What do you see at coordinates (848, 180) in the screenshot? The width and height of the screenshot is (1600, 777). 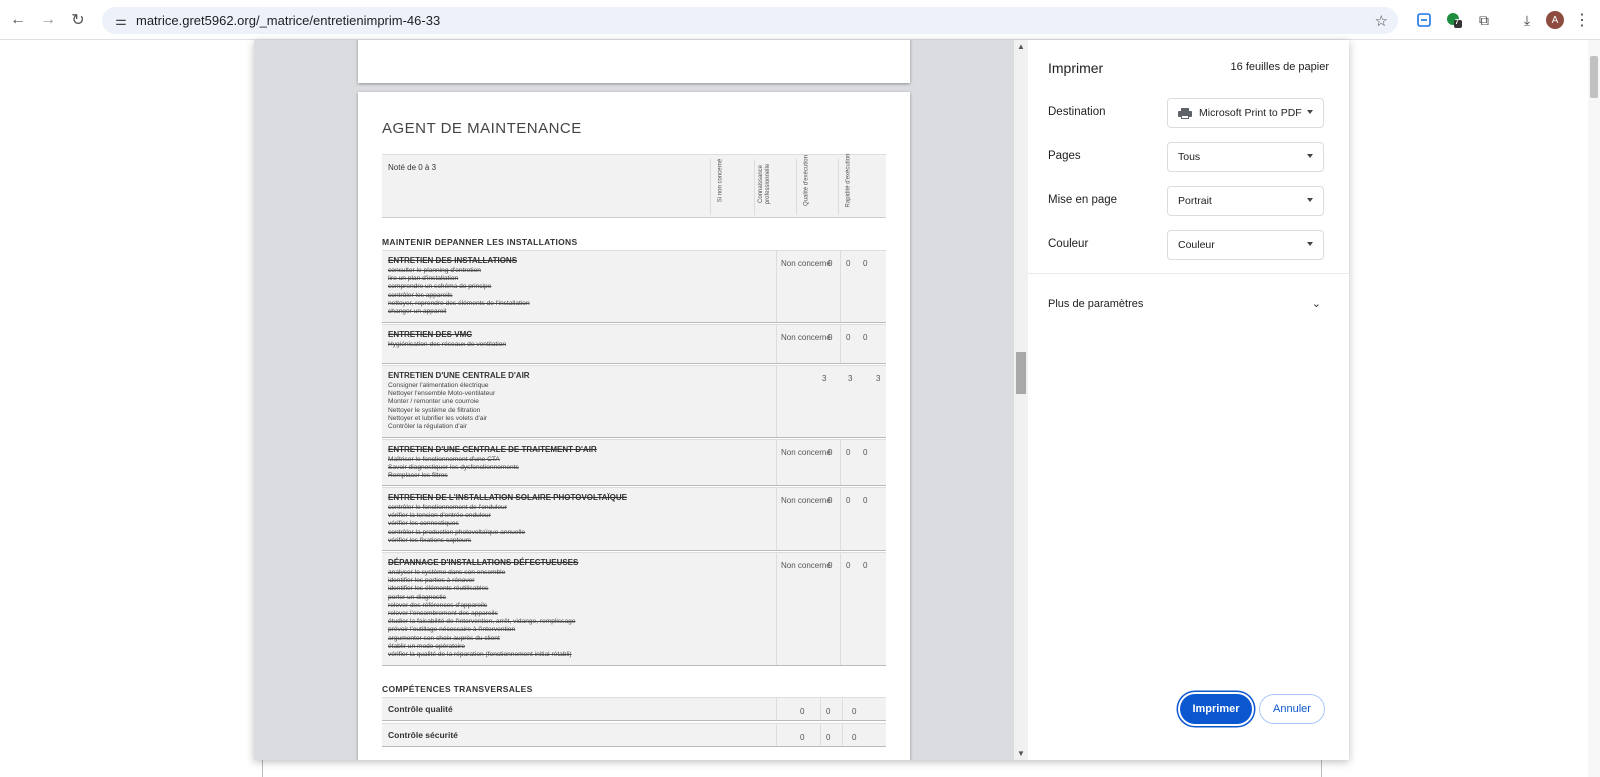 I see `column-header-label: Rapidité d'exécution` at bounding box center [848, 180].